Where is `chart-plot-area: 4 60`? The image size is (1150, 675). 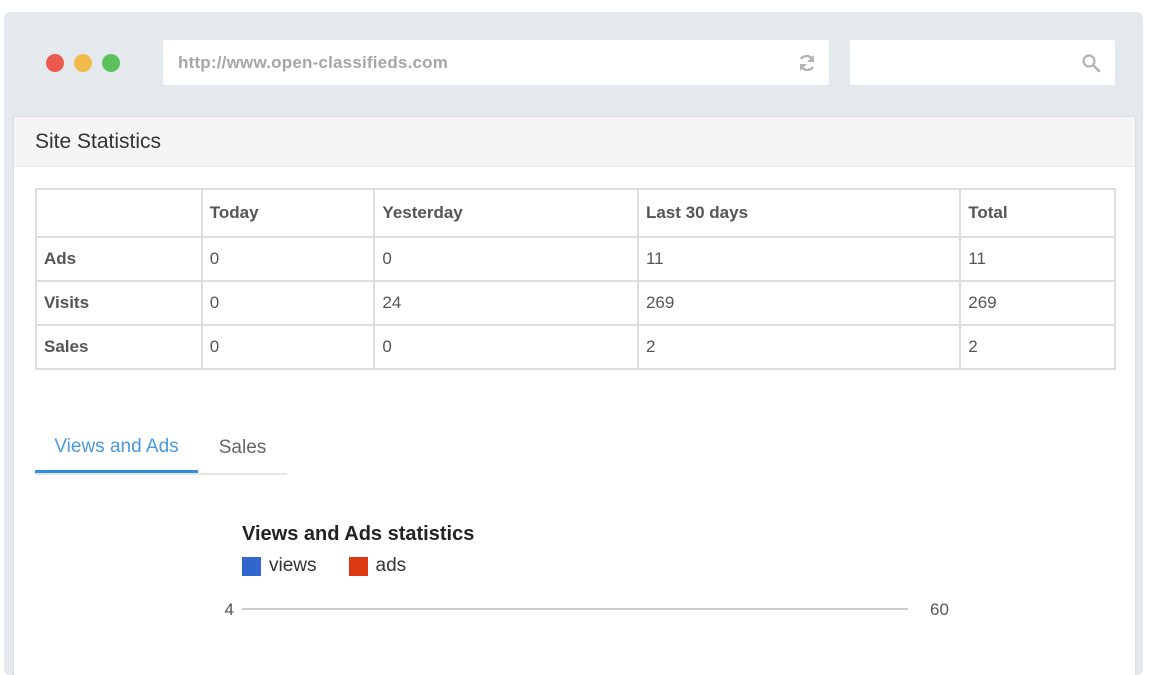 chart-plot-area: 4 60 is located at coordinates (587, 609).